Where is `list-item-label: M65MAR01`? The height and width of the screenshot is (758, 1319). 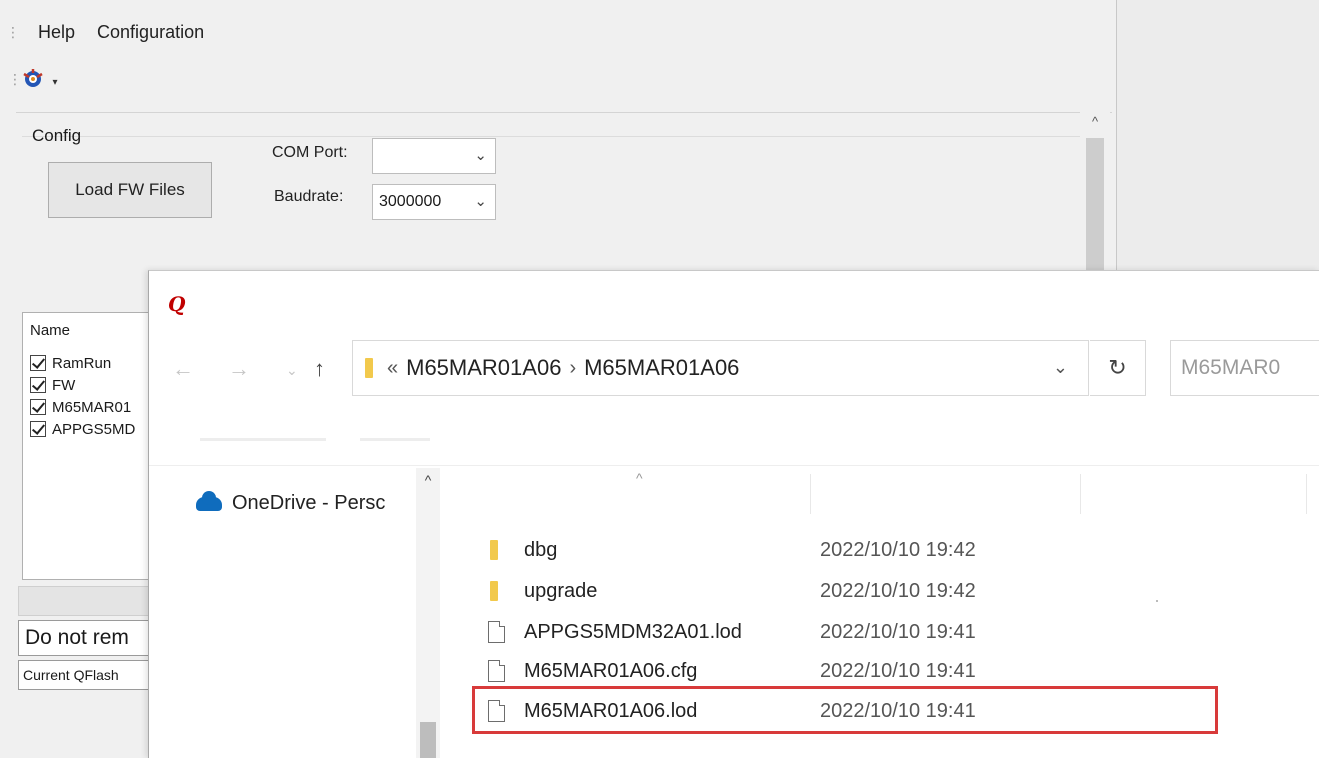
list-item-label: M65MAR01 is located at coordinates (92, 407).